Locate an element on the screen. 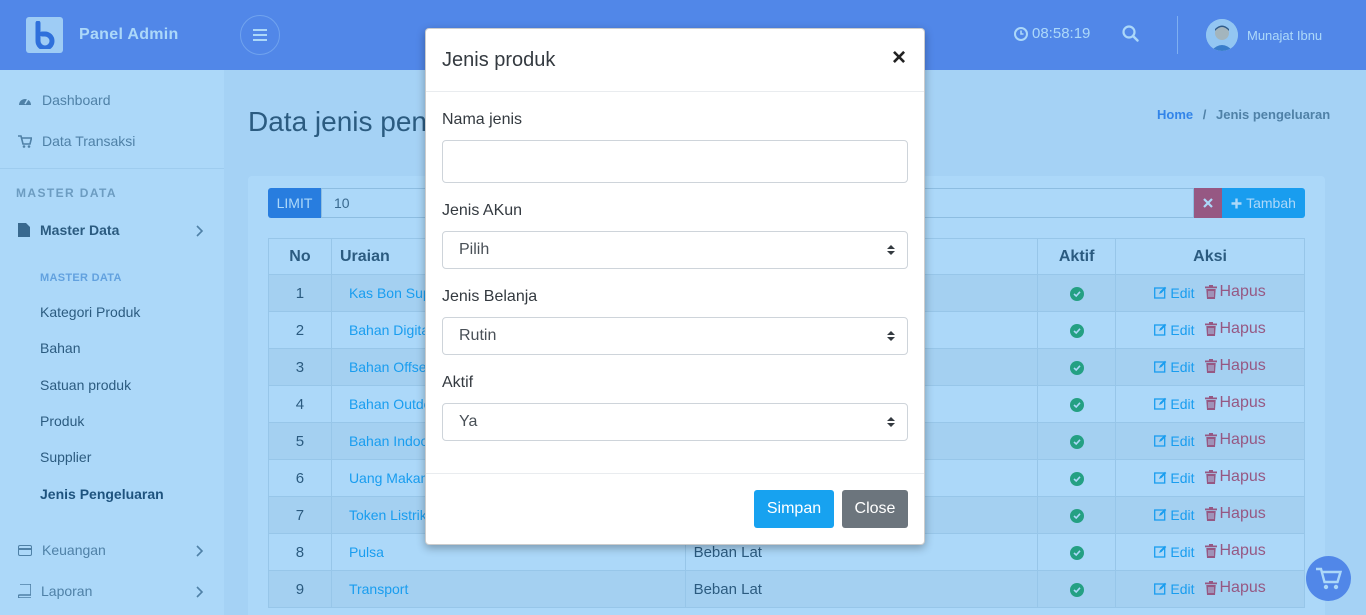 The image size is (1366, 615). aktif-label: Aktif is located at coordinates (458, 382).